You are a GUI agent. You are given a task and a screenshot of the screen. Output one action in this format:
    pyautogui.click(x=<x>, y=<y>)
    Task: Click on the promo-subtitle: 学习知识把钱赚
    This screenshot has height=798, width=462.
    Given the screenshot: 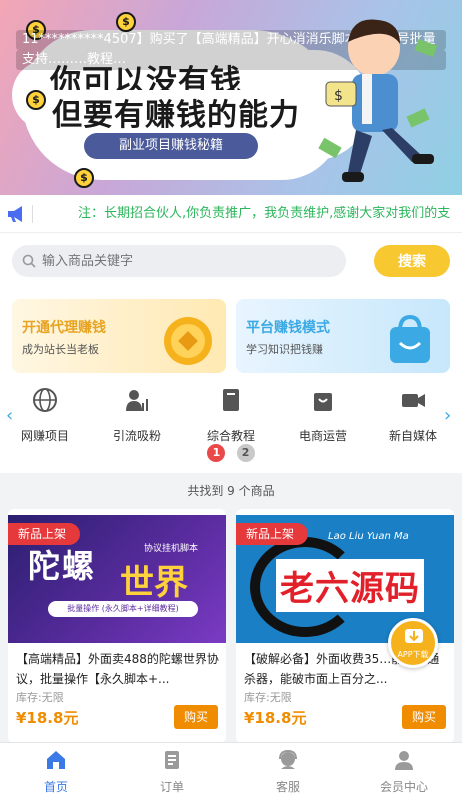 What is the action you would take?
    pyautogui.click(x=284, y=349)
    